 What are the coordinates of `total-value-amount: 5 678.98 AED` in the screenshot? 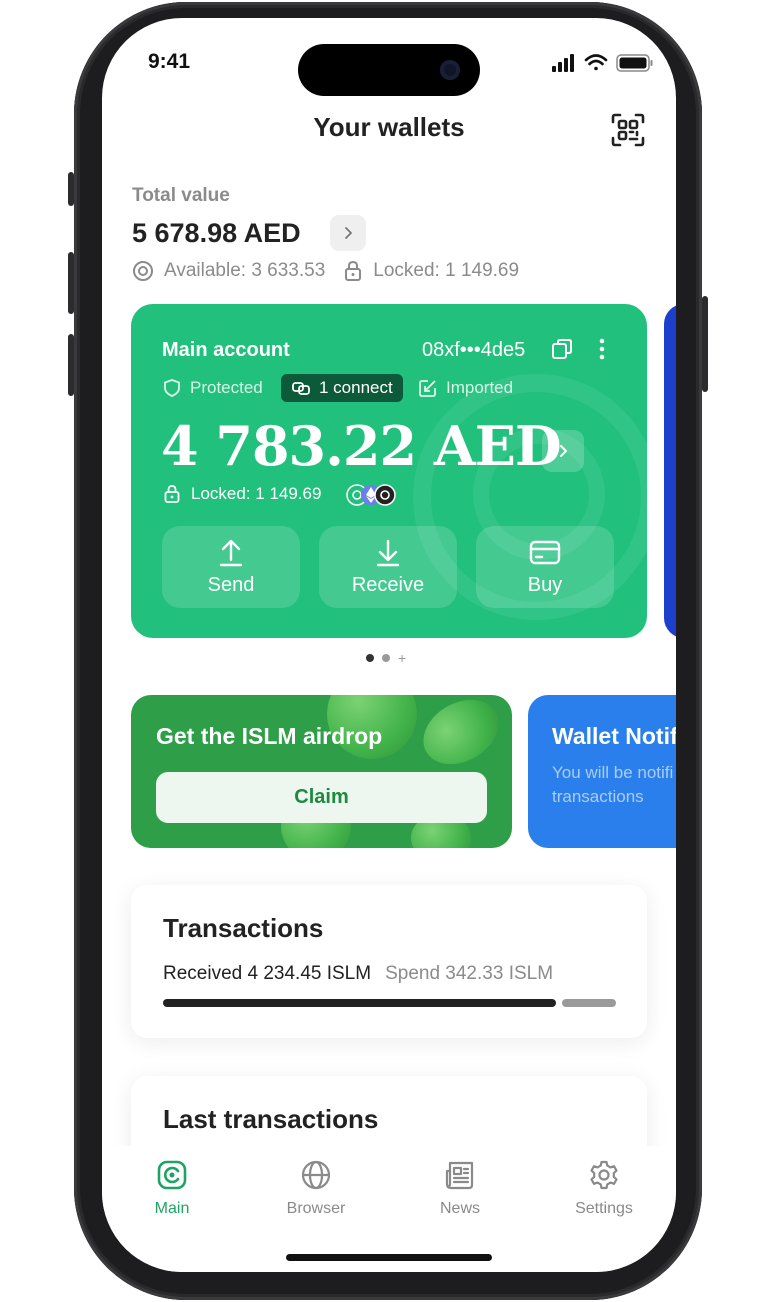 It's located at (216, 233).